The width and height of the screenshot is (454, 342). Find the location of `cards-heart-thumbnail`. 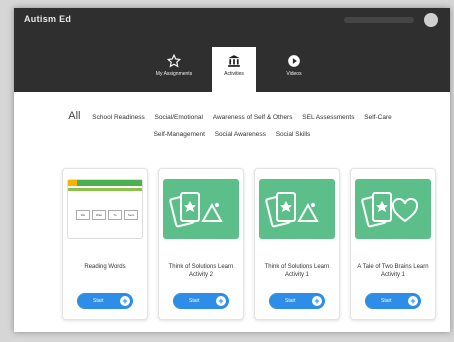

cards-heart-thumbnail is located at coordinates (393, 209).